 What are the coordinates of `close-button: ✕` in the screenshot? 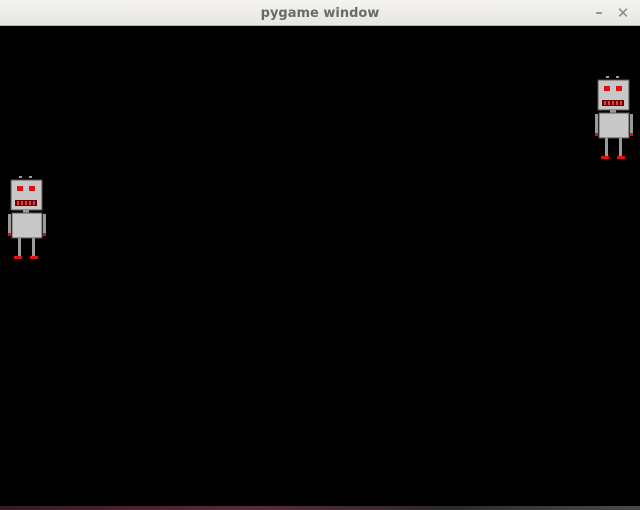 It's located at (623, 13).